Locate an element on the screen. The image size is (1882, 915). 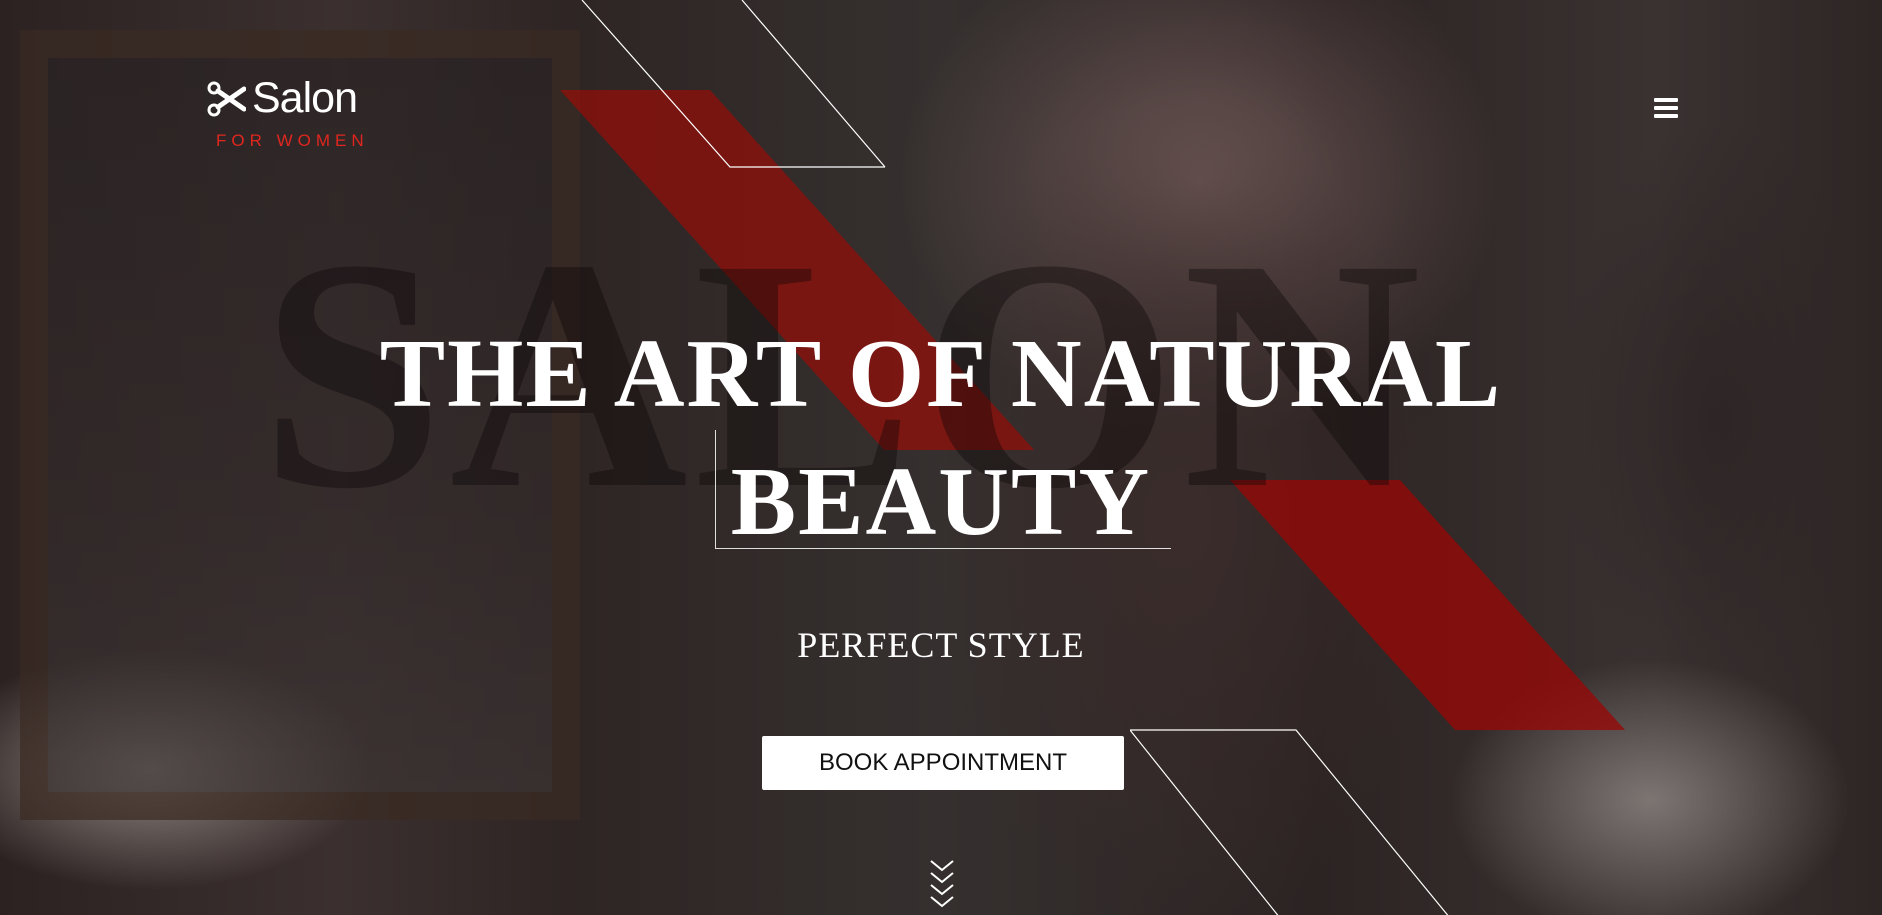
decorative-line-top is located at coordinates (733, 84).